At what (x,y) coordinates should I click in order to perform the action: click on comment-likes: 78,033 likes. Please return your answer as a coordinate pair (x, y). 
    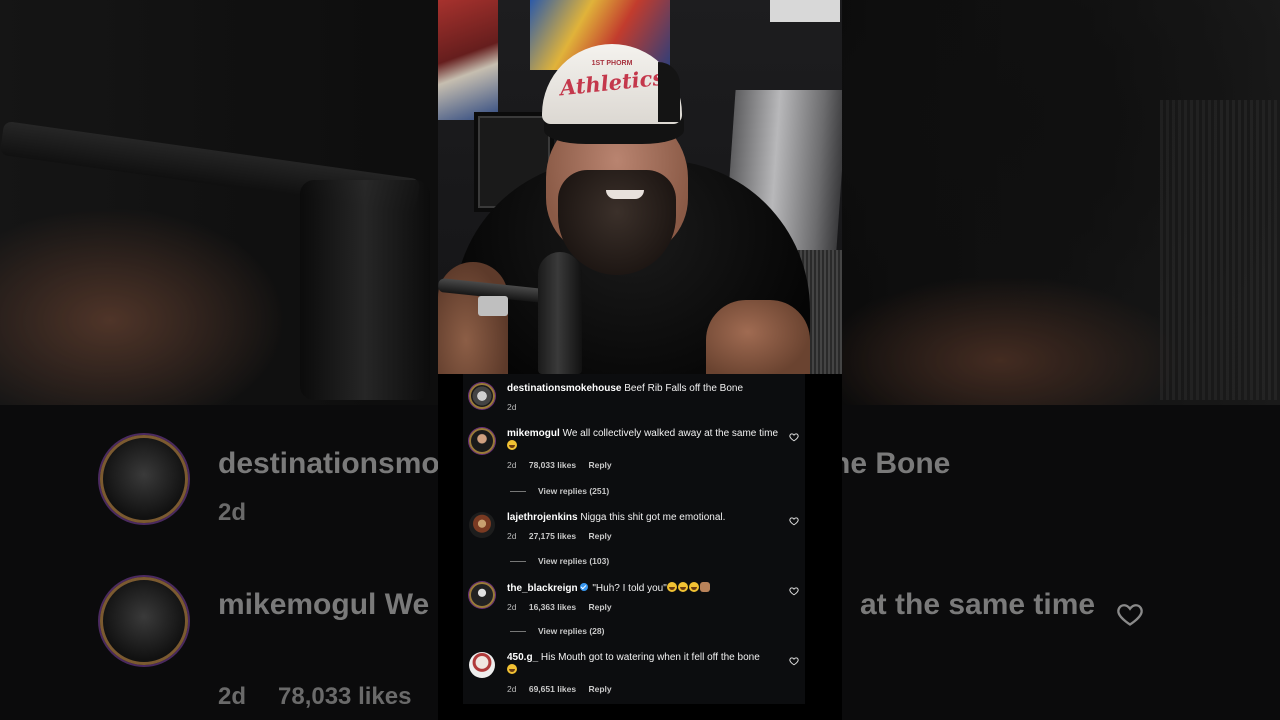
    Looking at the image, I should click on (552, 465).